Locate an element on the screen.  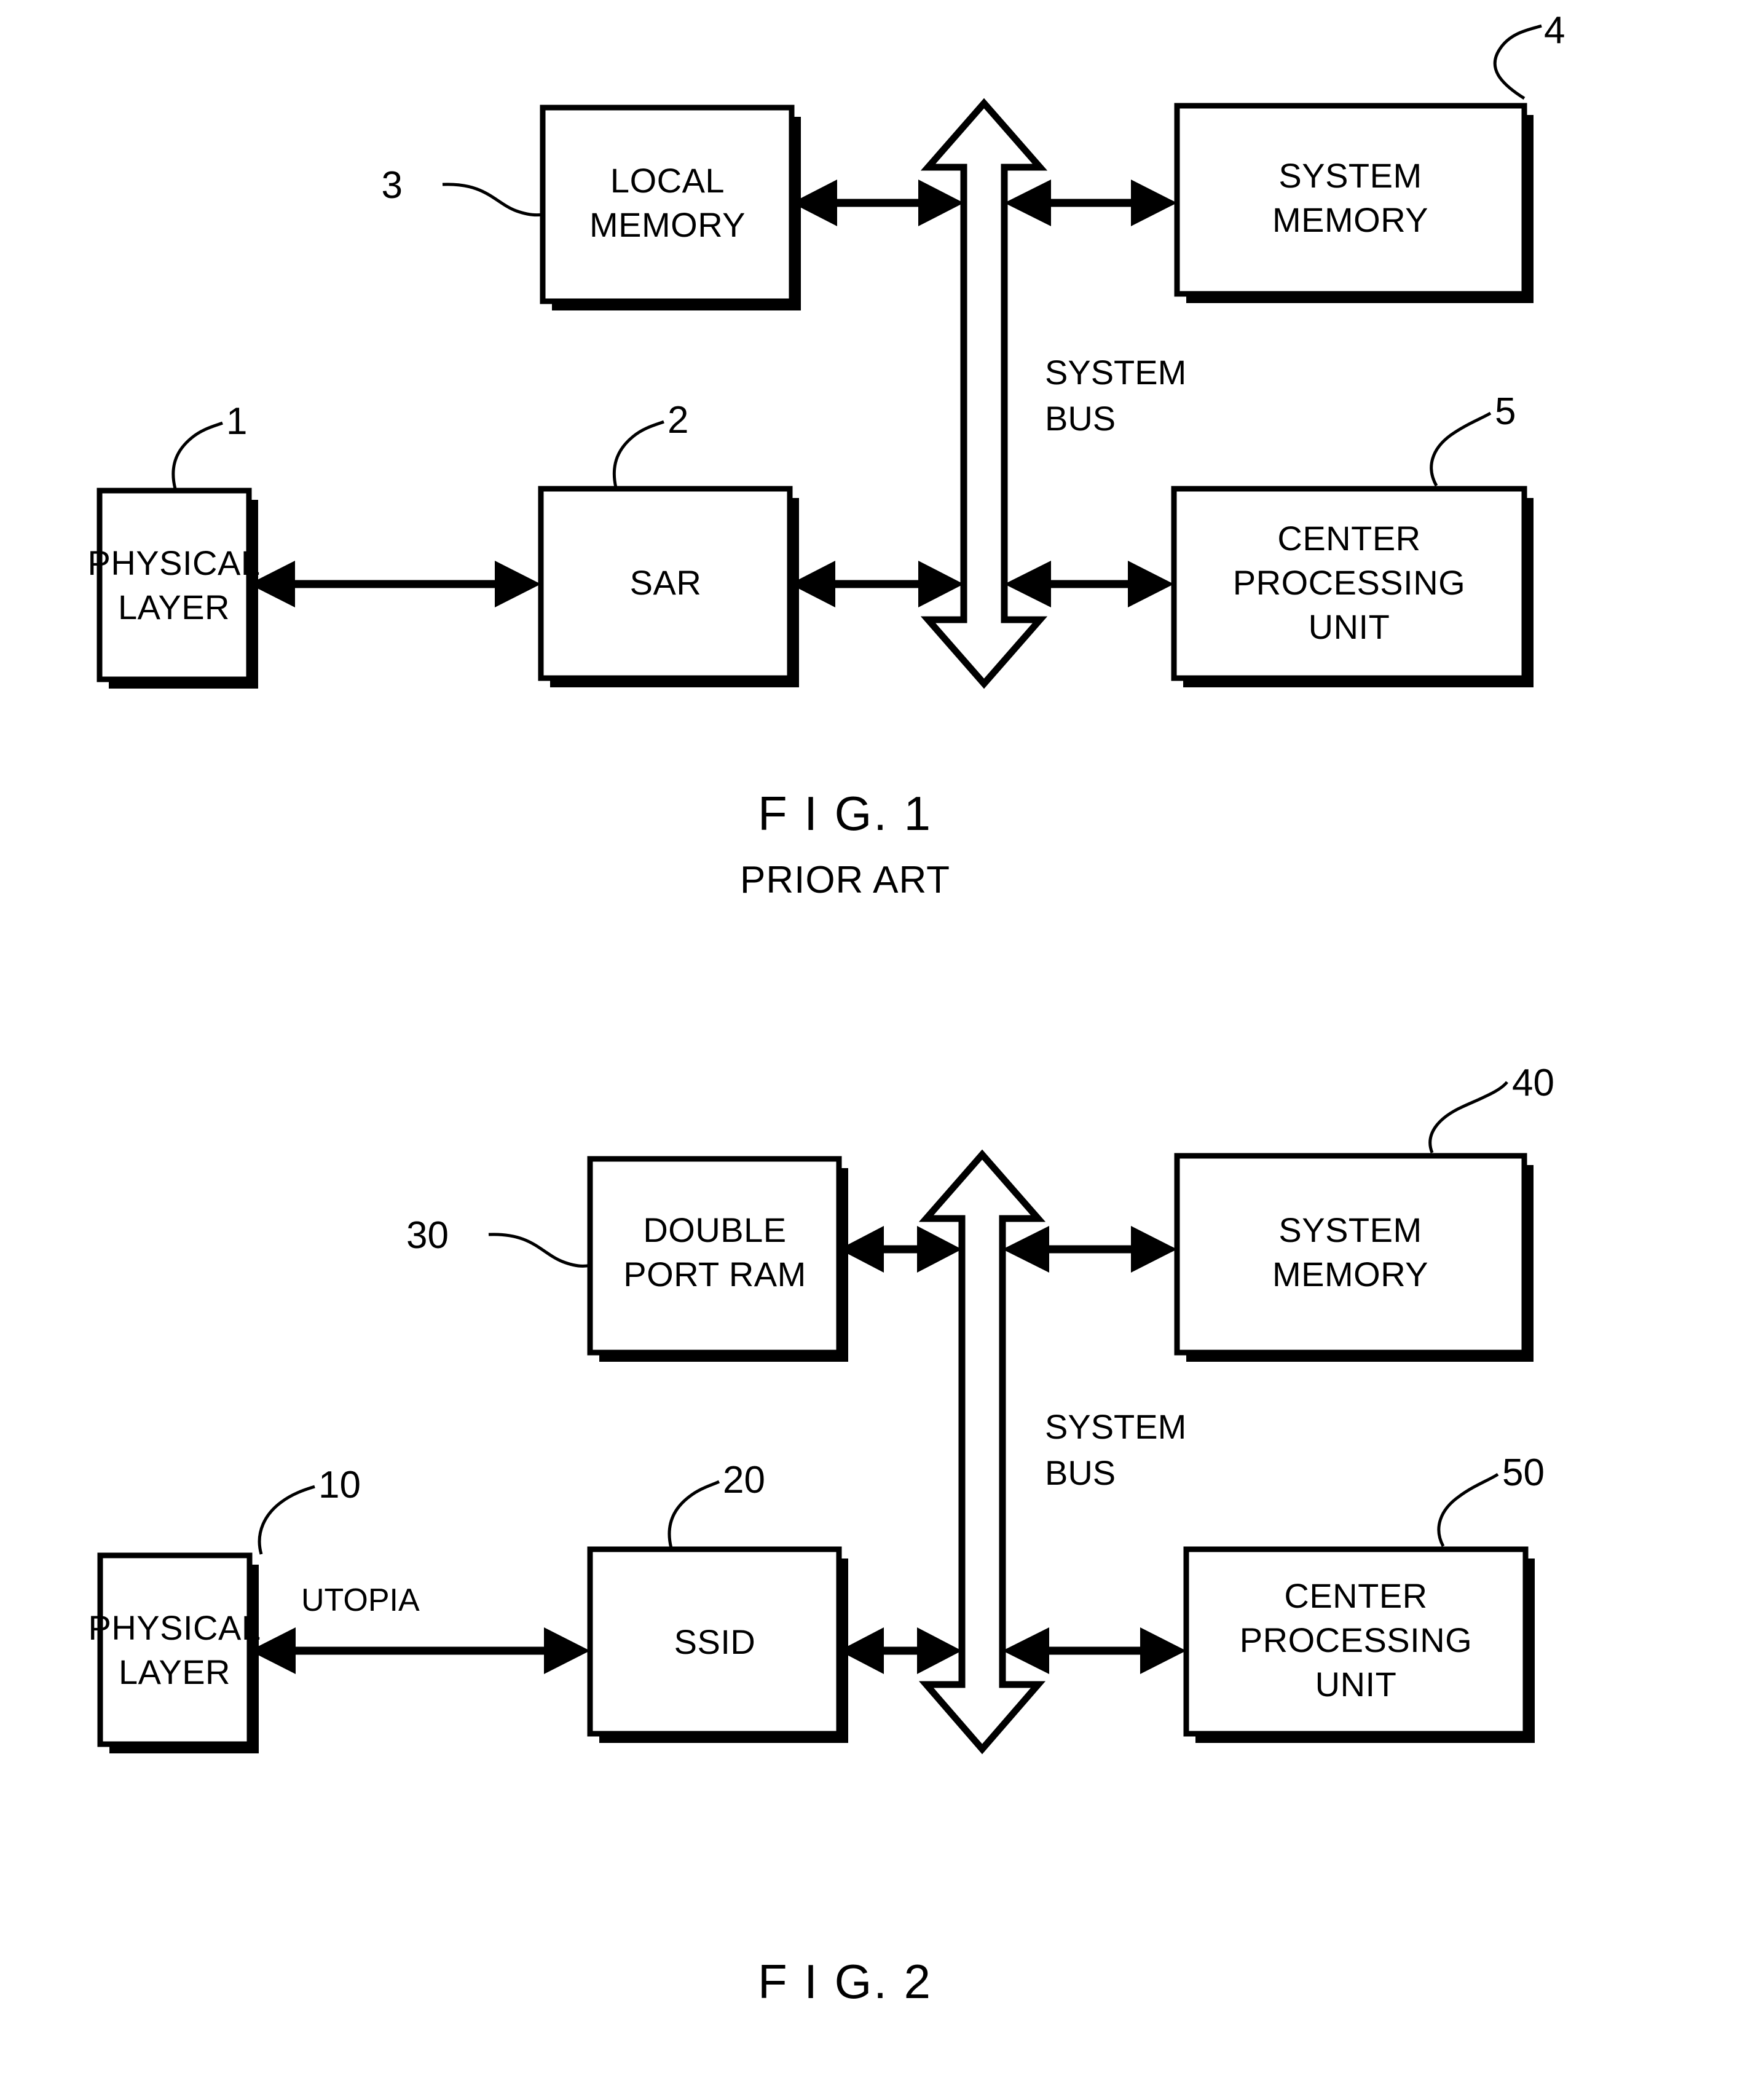
fig1-ref-number-4: 4 is located at coordinates (1554, 31).